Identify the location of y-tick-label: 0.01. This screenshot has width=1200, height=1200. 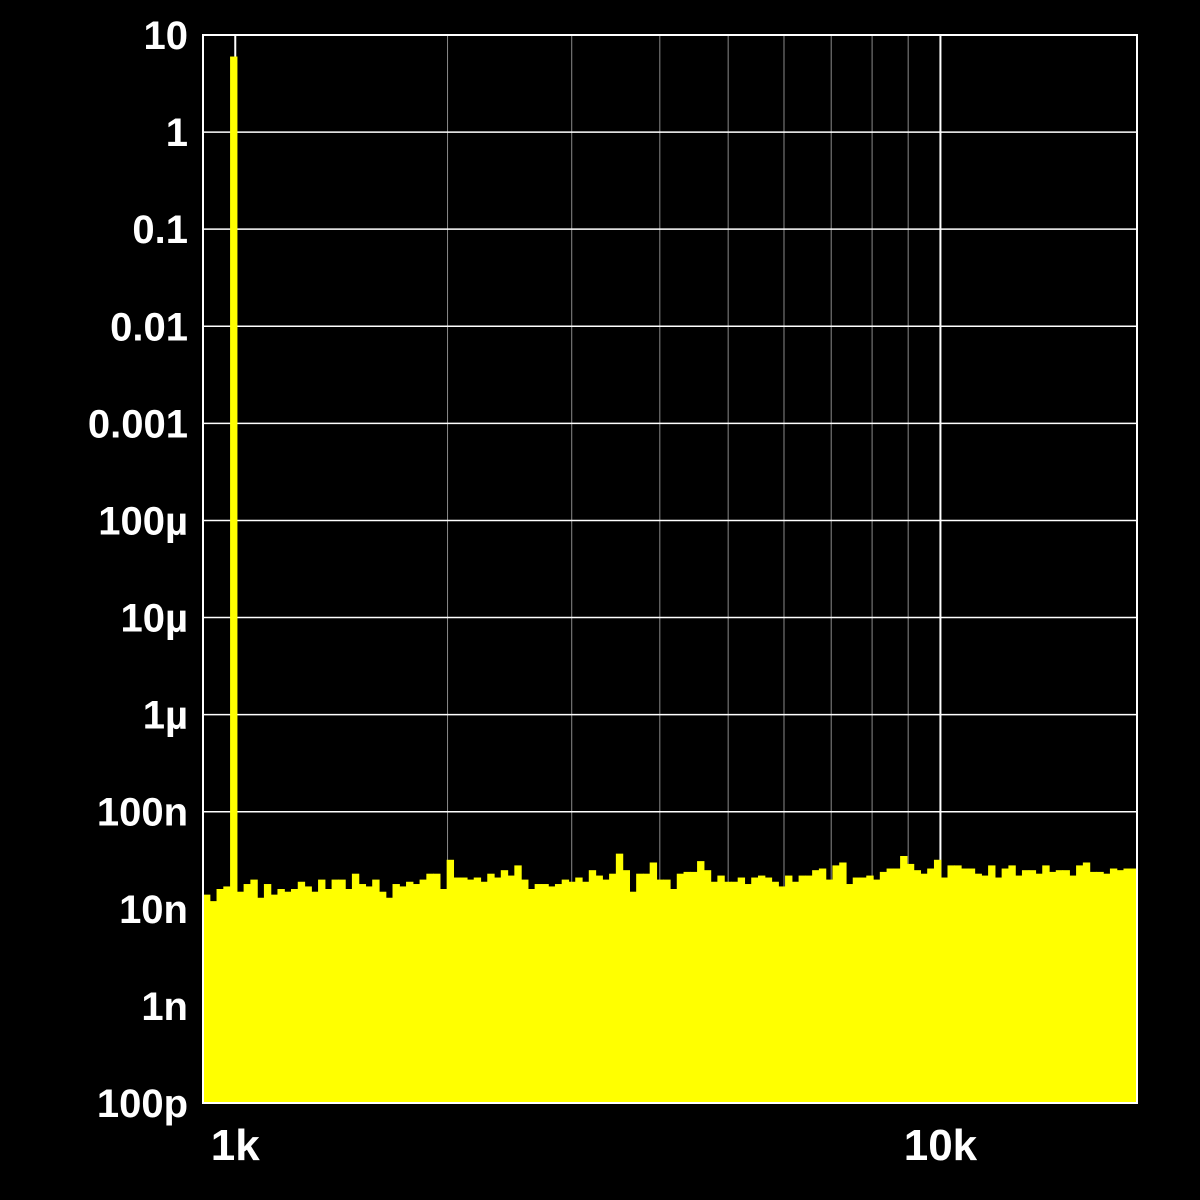
(149, 327).